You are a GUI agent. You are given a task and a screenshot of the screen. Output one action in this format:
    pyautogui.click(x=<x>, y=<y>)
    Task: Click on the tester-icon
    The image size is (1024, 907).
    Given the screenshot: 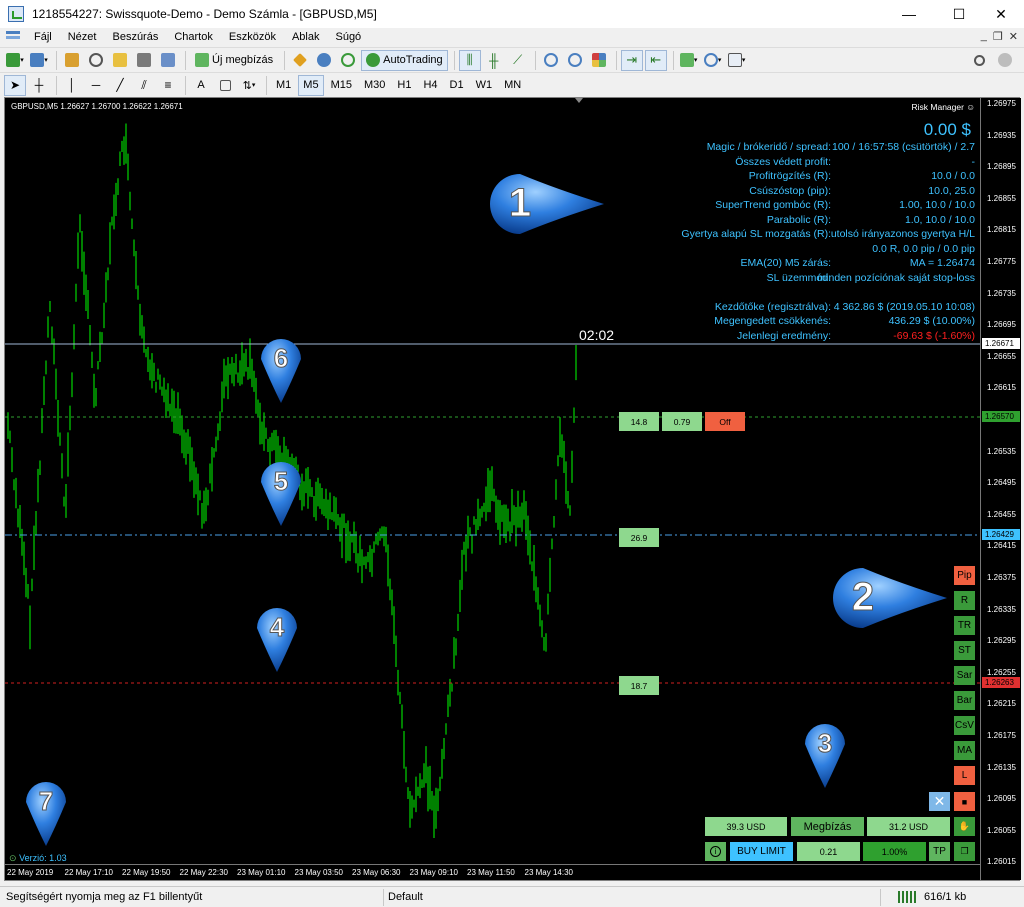 What is the action you would take?
    pyautogui.click(x=168, y=60)
    